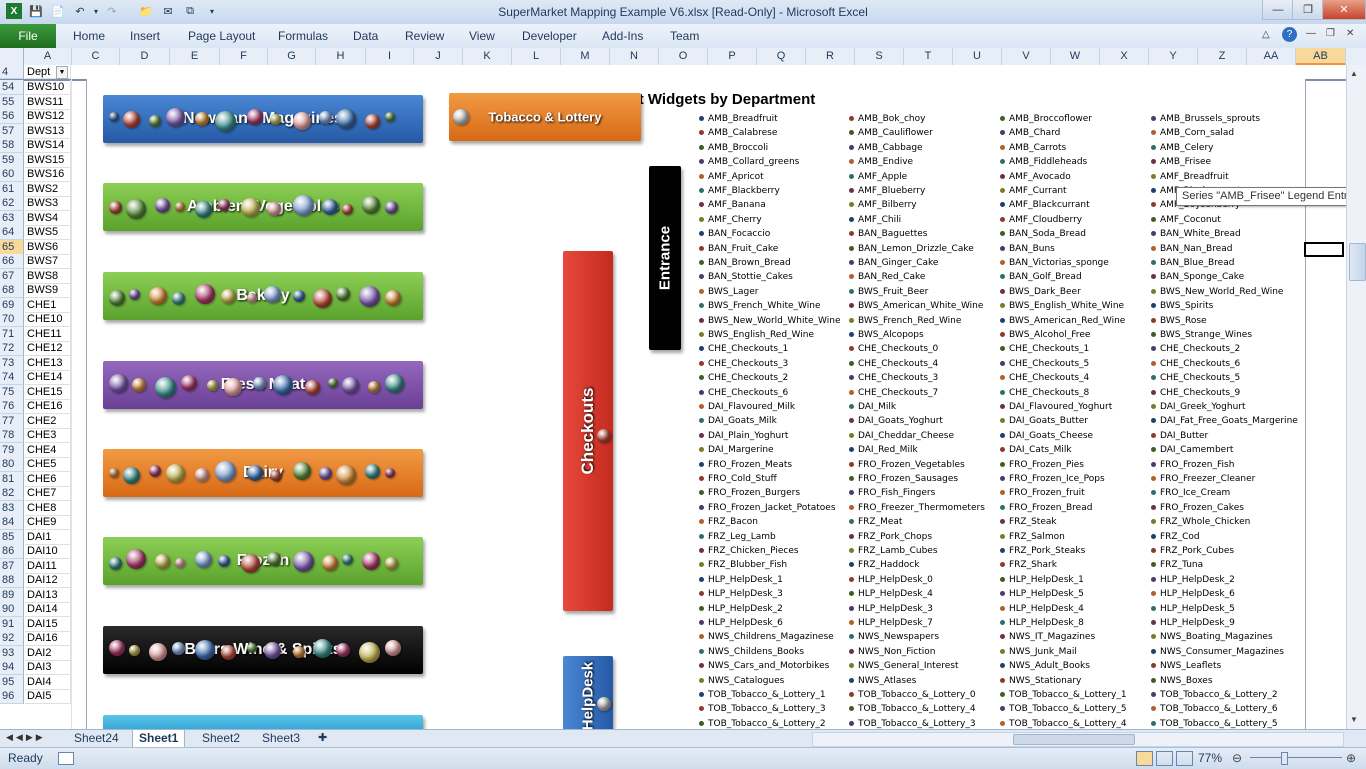 This screenshot has height=769, width=1366. I want to click on legend-entry: AMF_Cloudberry, so click(1041, 220).